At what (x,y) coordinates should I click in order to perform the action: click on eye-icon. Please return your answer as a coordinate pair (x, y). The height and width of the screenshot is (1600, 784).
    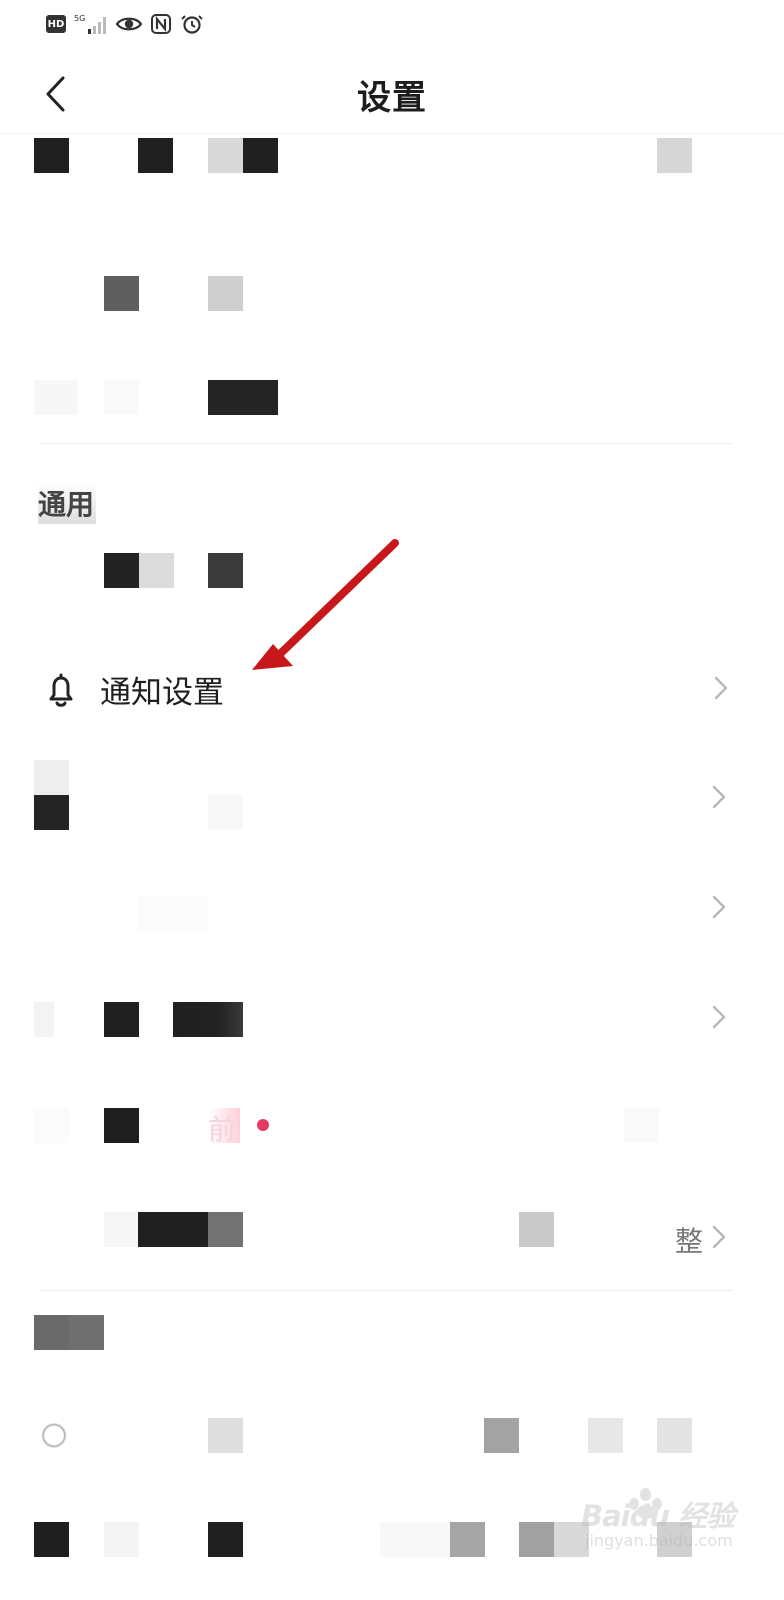
    Looking at the image, I should click on (129, 24).